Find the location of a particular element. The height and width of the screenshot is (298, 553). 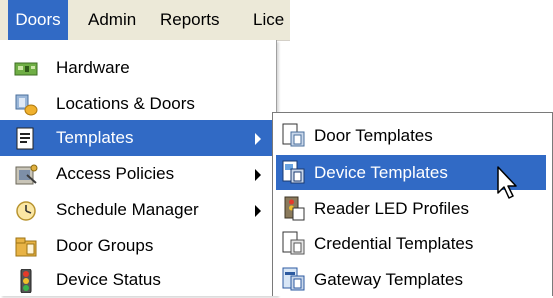

submenu-item-label: Reader LED Profiles is located at coordinates (391, 208).